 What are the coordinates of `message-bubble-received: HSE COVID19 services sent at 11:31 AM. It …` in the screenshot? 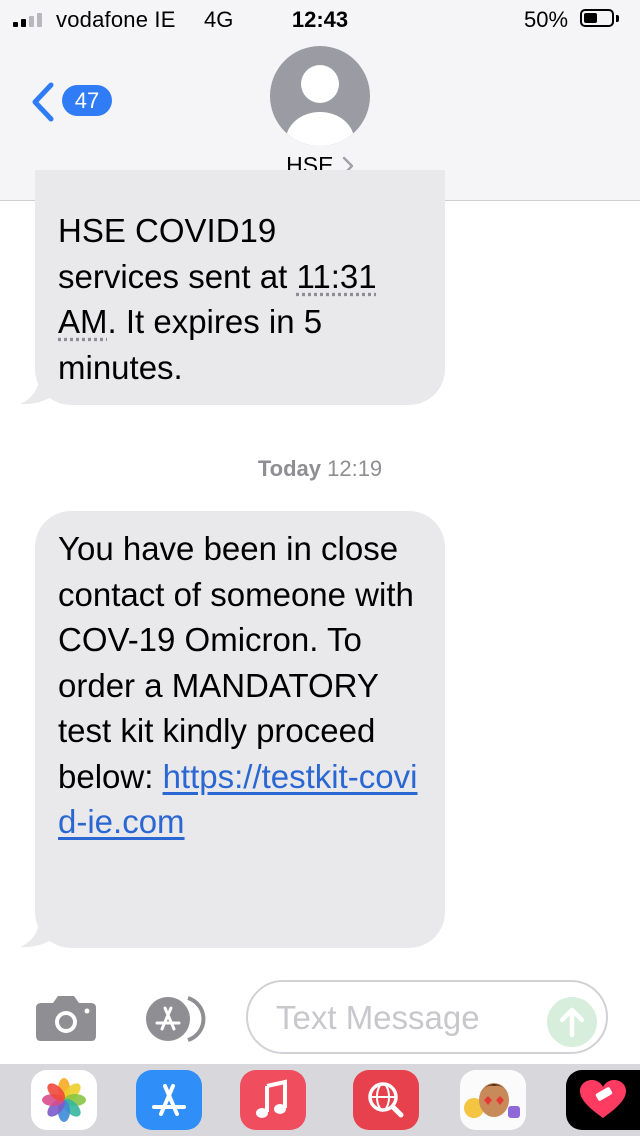 It's located at (240, 287).